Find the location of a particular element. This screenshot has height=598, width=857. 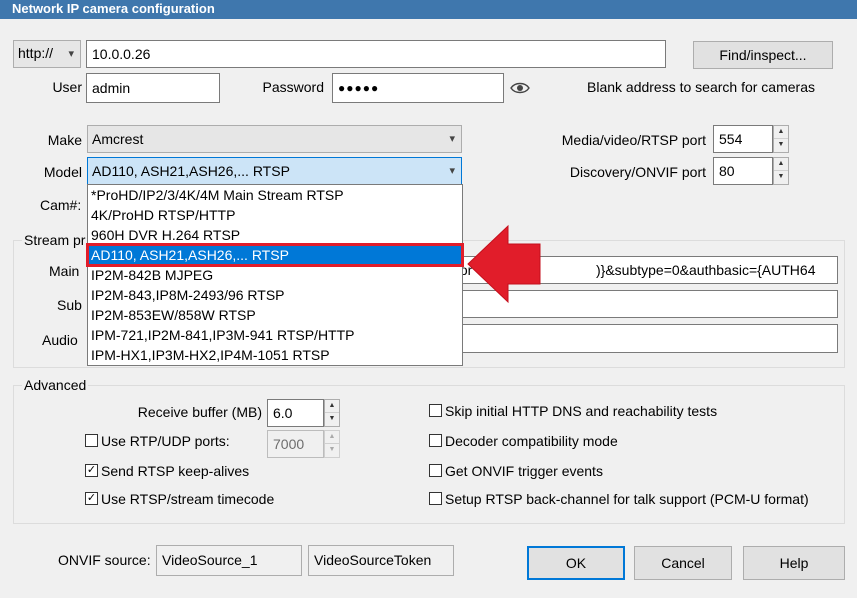

skip-dns-checkbox is located at coordinates (435, 410).